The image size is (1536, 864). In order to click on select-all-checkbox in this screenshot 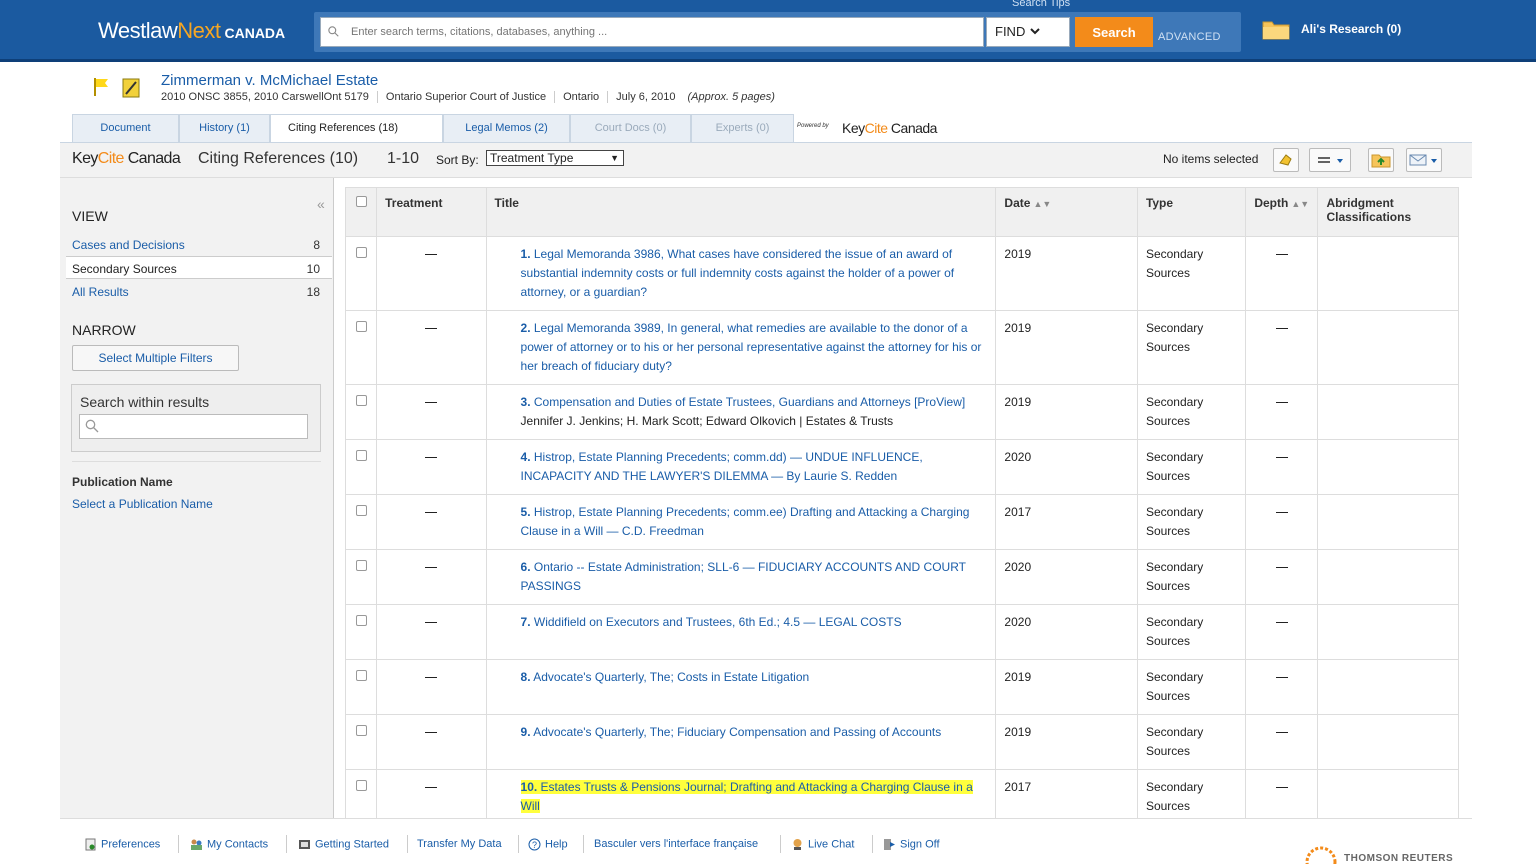, I will do `click(361, 201)`.